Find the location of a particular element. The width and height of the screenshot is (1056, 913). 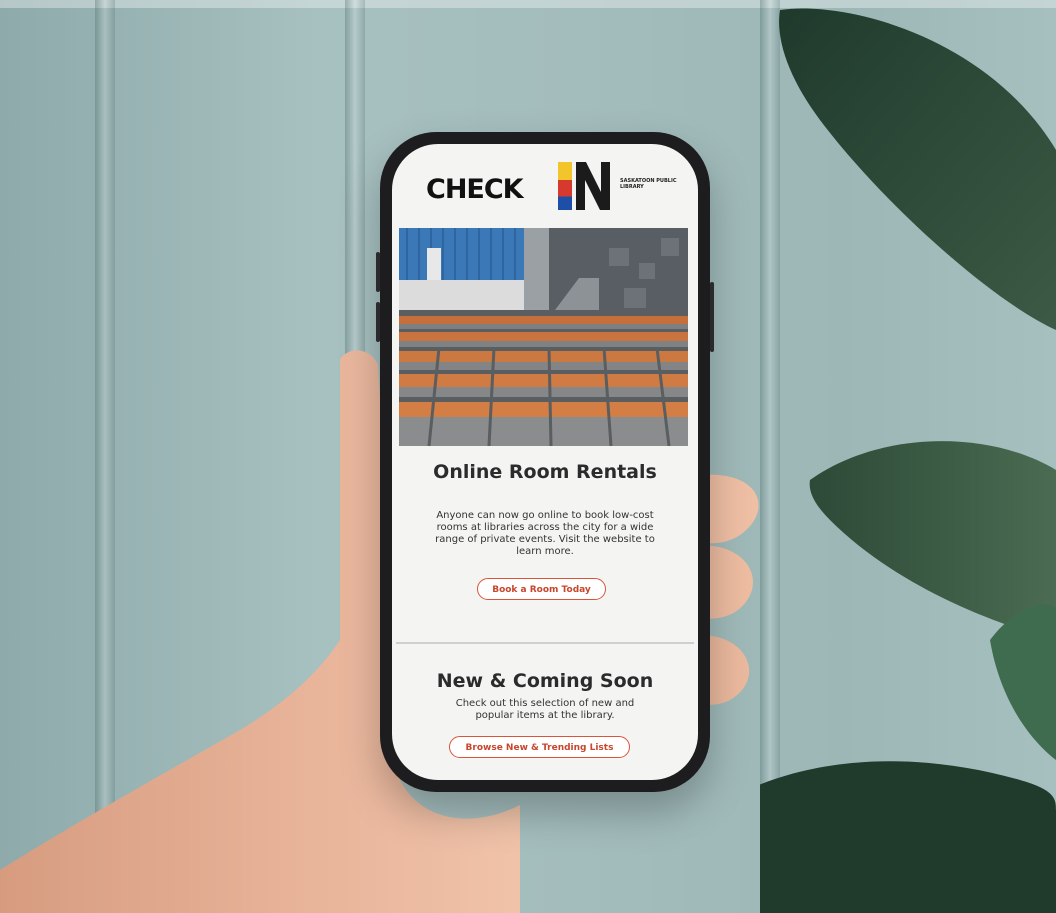

logo-letter-i is located at coordinates (565, 186).